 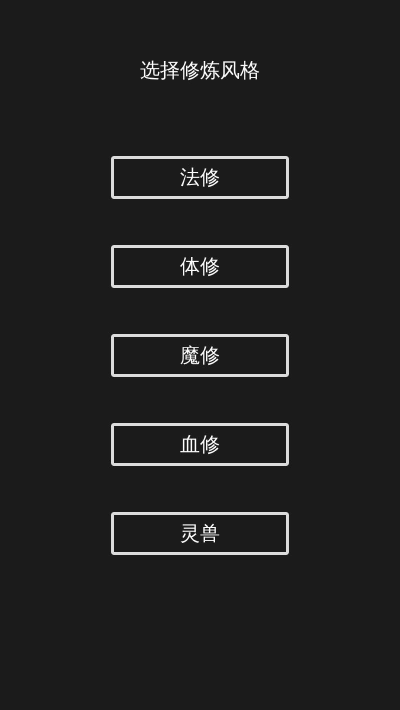 What do you see at coordinates (200, 355) in the screenshot?
I see `style-option-button: 魔修` at bounding box center [200, 355].